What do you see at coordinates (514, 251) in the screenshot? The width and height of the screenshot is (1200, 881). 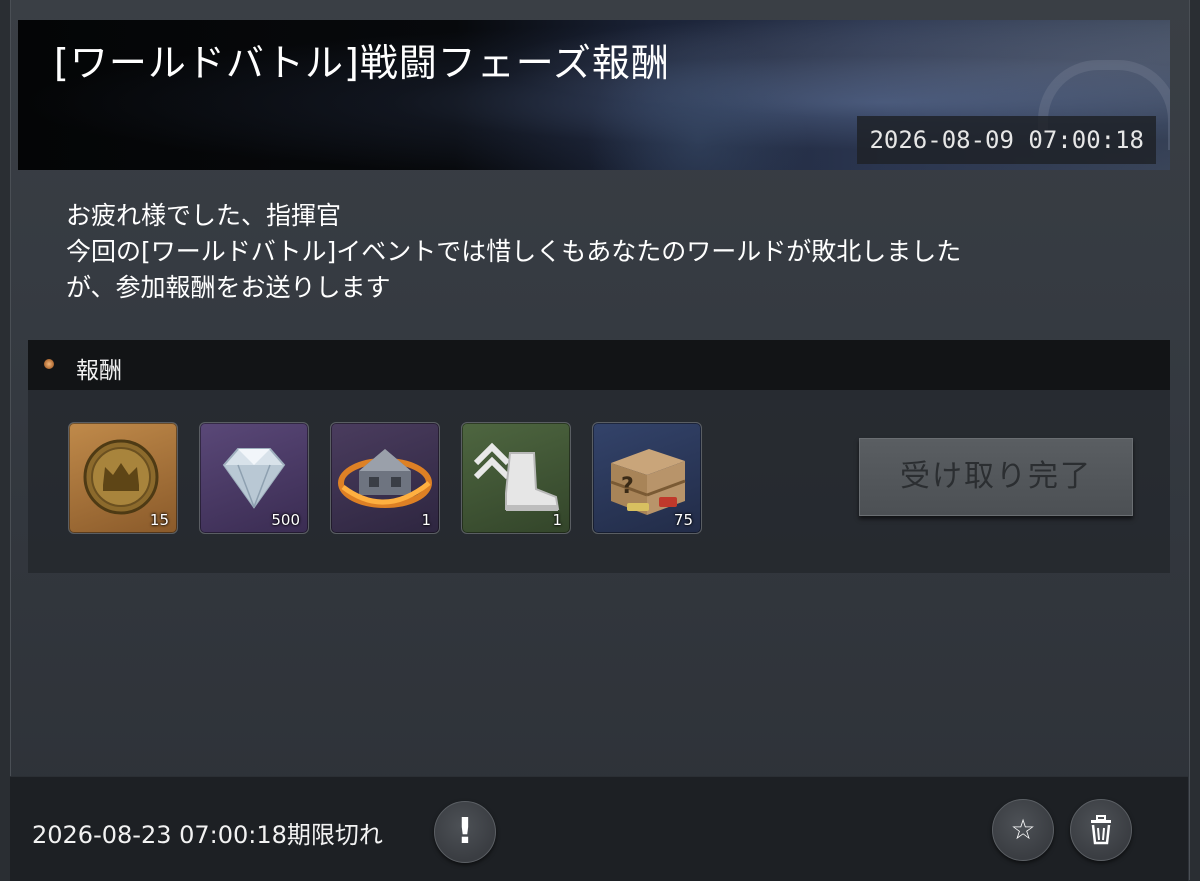 I see `message-line: 今回の[ワールドバトル]イベントでは惜しくもあなたのワールドが敗北しました` at bounding box center [514, 251].